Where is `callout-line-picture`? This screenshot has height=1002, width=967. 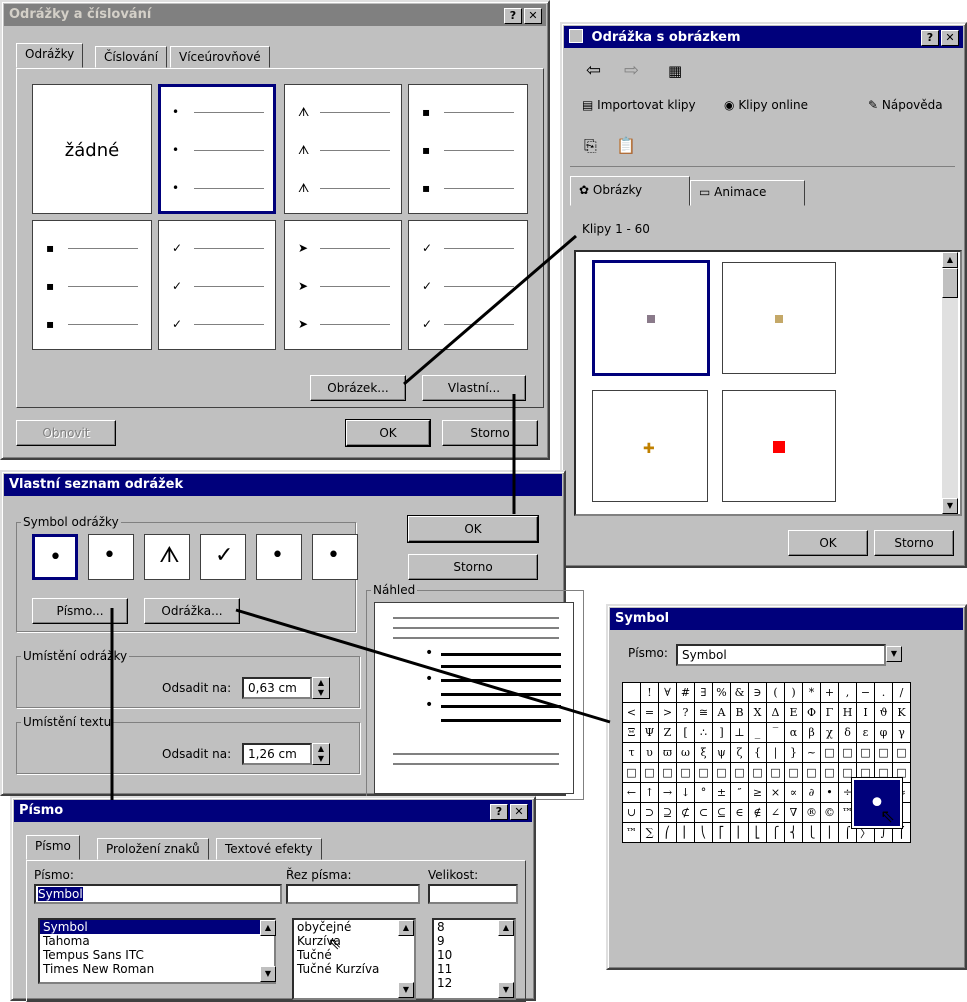
callout-line-picture is located at coordinates (490, 310).